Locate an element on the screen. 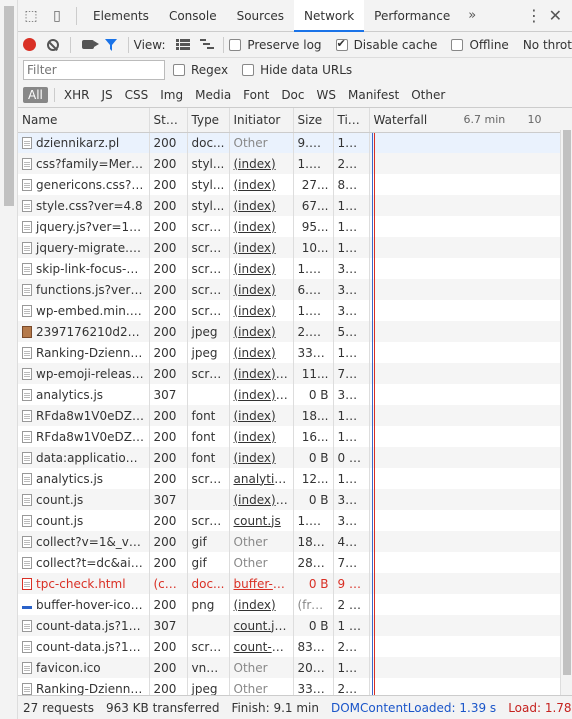 The width and height of the screenshot is (572, 719). request-initiator: (index):30 is located at coordinates (261, 373).